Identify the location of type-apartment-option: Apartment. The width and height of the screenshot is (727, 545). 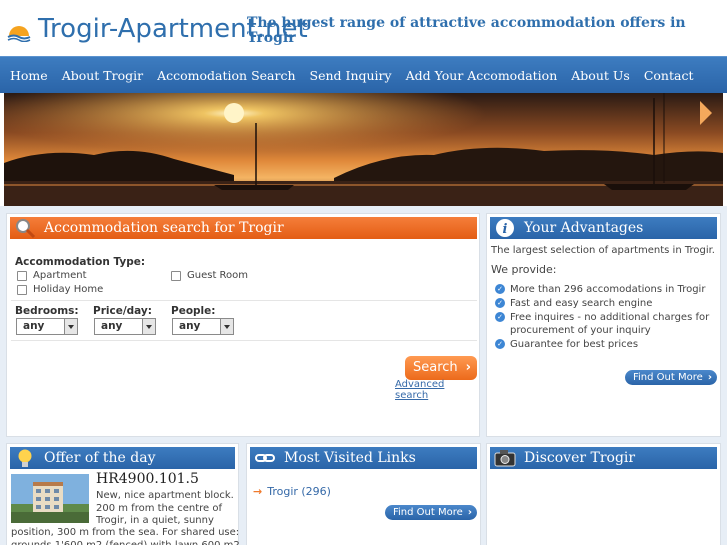
(52, 275).